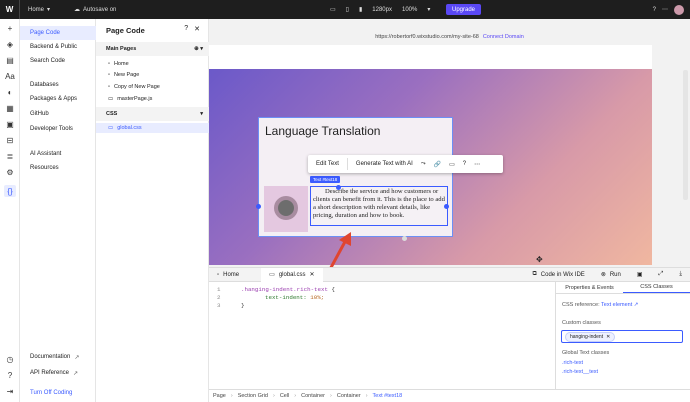 Image resolution: width=690 pixels, height=402 pixels. What do you see at coordinates (10, 92) in the screenshot?
I see `design-icon: ◐` at bounding box center [10, 92].